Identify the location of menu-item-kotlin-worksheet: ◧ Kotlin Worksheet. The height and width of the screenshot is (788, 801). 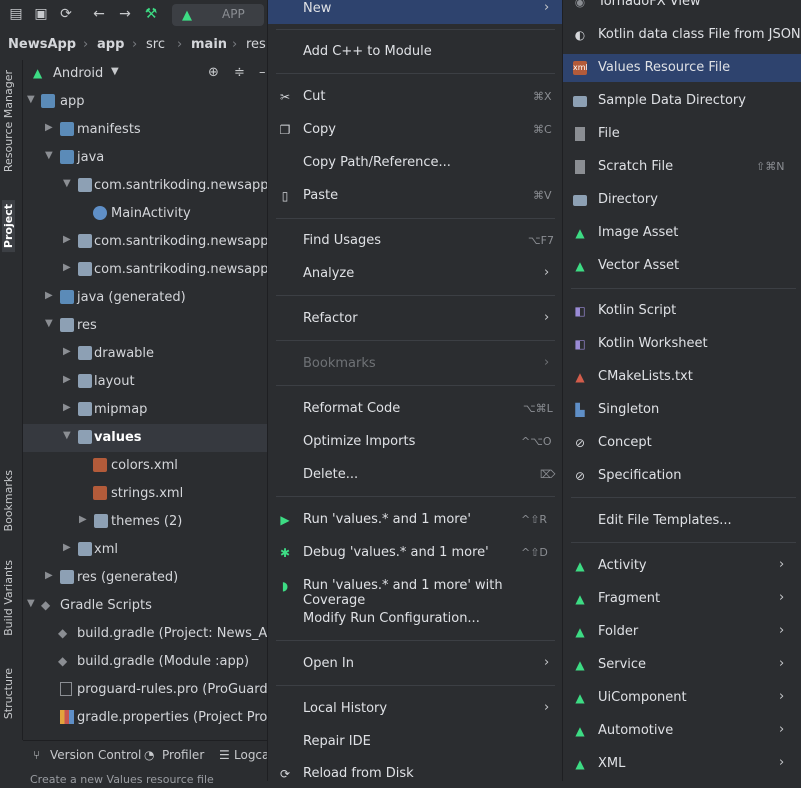
(682, 344).